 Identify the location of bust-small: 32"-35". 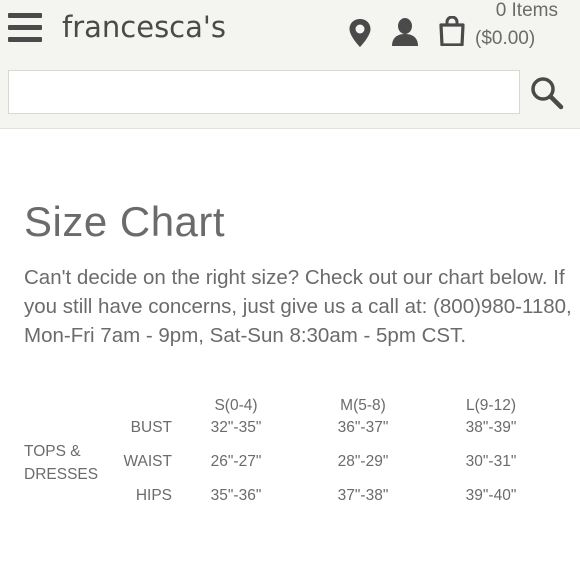
(236, 427).